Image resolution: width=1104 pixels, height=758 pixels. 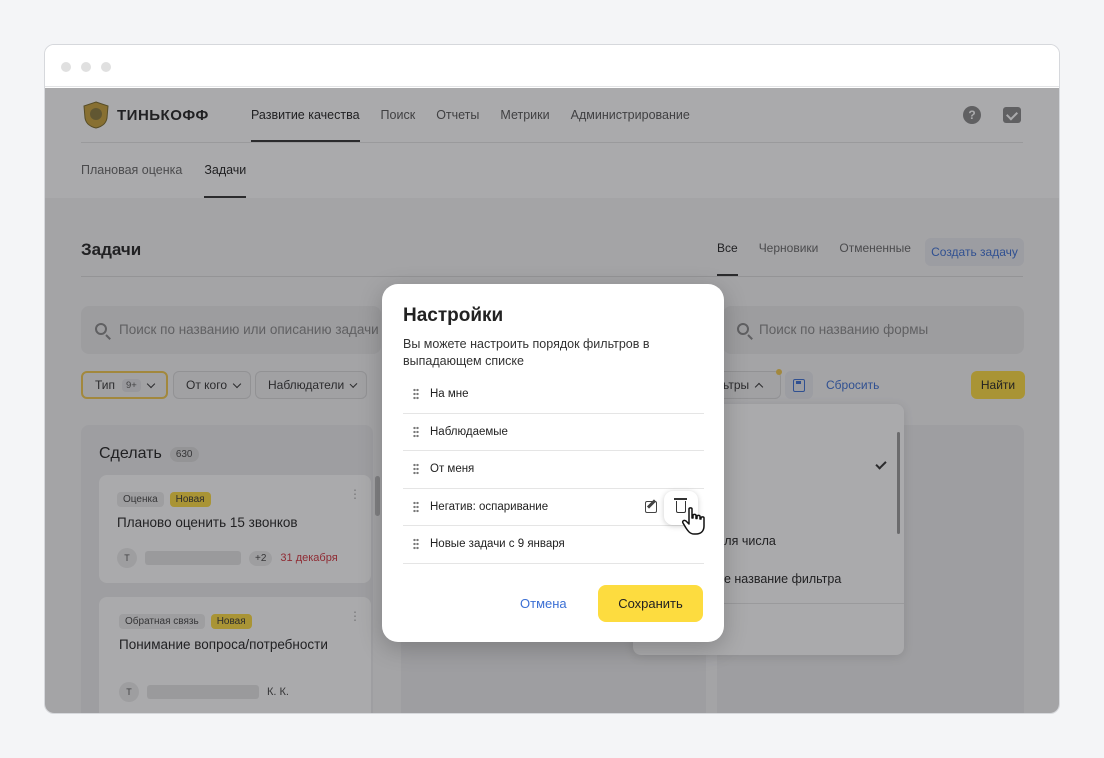 What do you see at coordinates (452, 469) in the screenshot?
I see `filter-name: От меня` at bounding box center [452, 469].